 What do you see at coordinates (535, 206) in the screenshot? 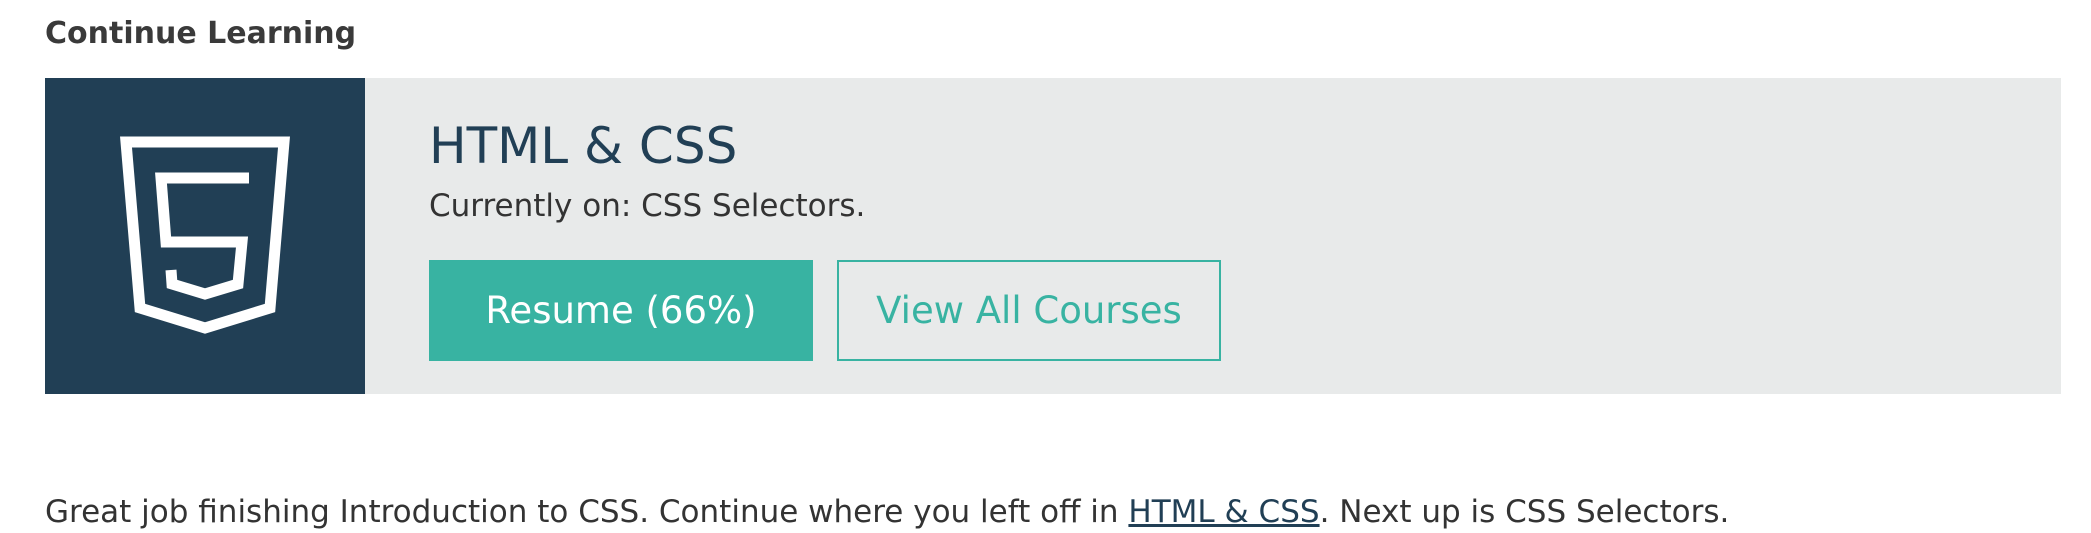
I see `current-lesson-prefix: Currently on:` at bounding box center [535, 206].